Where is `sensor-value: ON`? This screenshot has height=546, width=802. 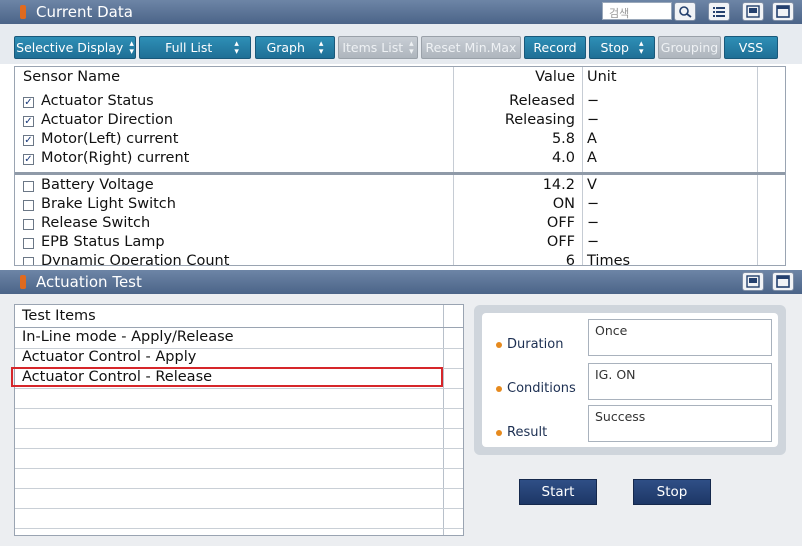 sensor-value: ON is located at coordinates (563, 204).